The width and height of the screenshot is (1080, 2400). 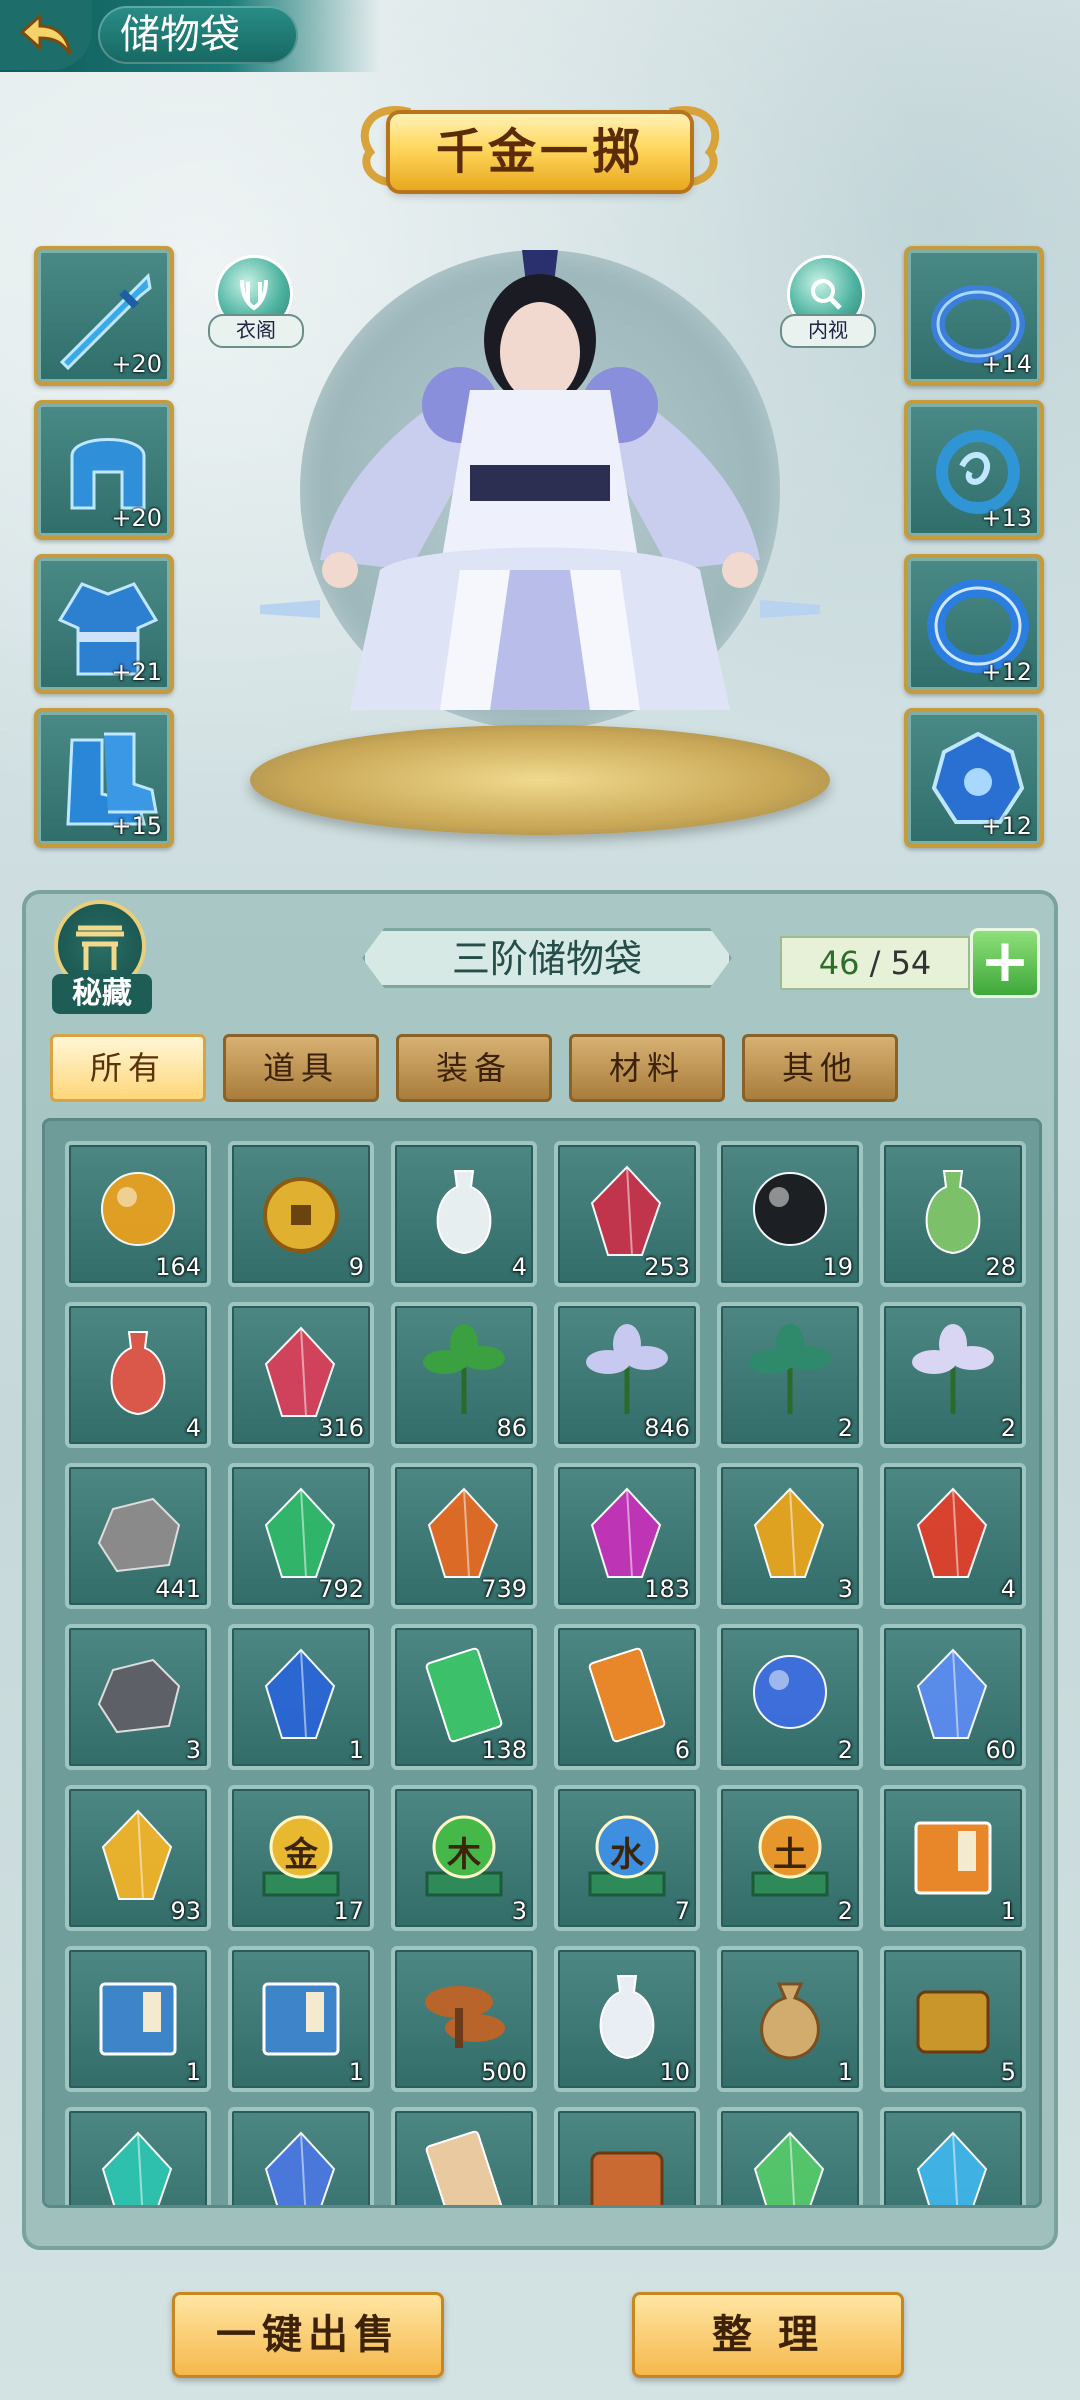 What do you see at coordinates (974, 316) in the screenshot?
I see `equip-slot-ring: +14` at bounding box center [974, 316].